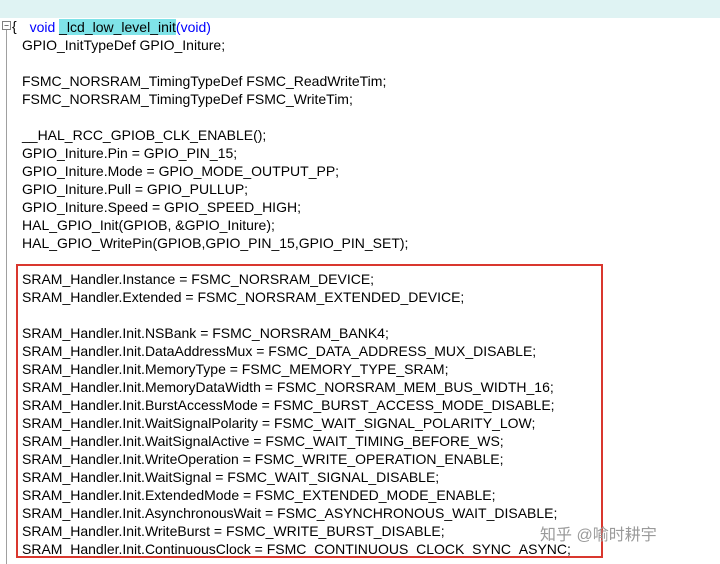 The width and height of the screenshot is (720, 564). I want to click on return-type-keyword: void, so click(42, 27).